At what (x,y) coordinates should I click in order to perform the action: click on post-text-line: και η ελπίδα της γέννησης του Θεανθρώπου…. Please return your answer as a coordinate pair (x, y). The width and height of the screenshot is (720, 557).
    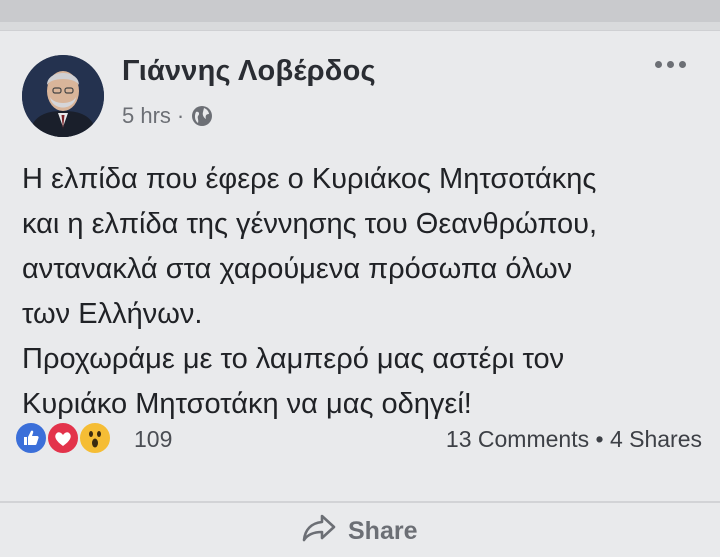
    Looking at the image, I should click on (310, 224).